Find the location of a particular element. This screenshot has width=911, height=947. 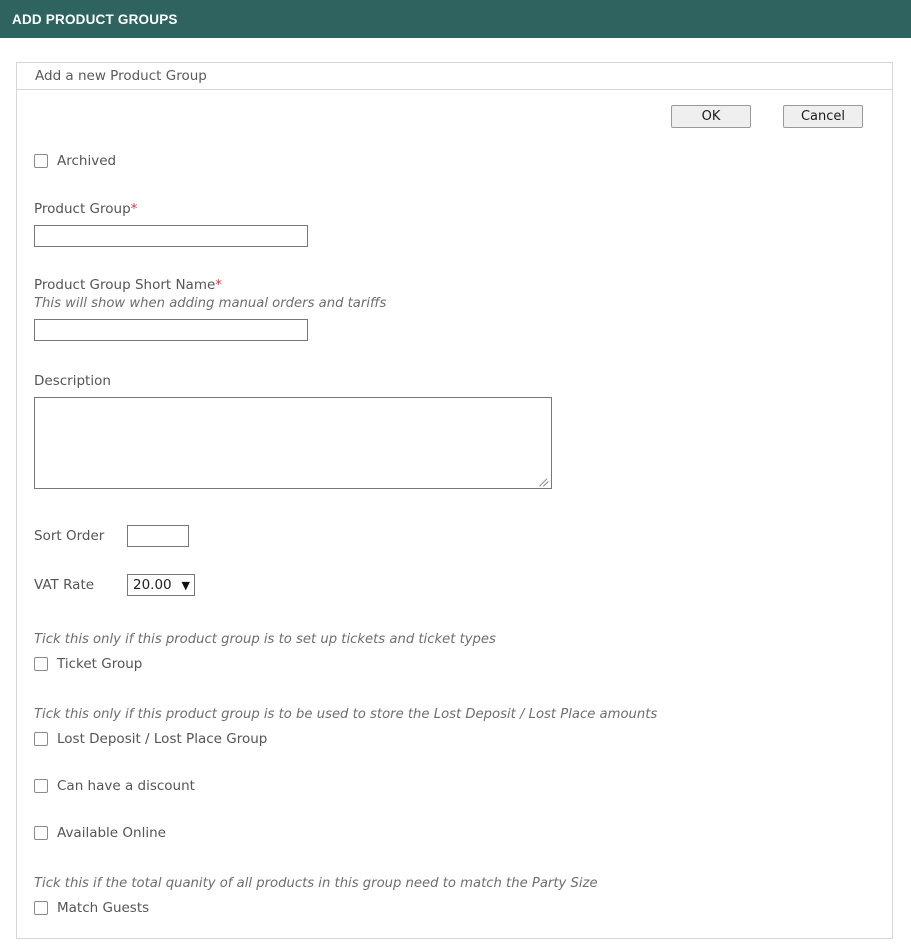

archived-label: Archived is located at coordinates (86, 161).